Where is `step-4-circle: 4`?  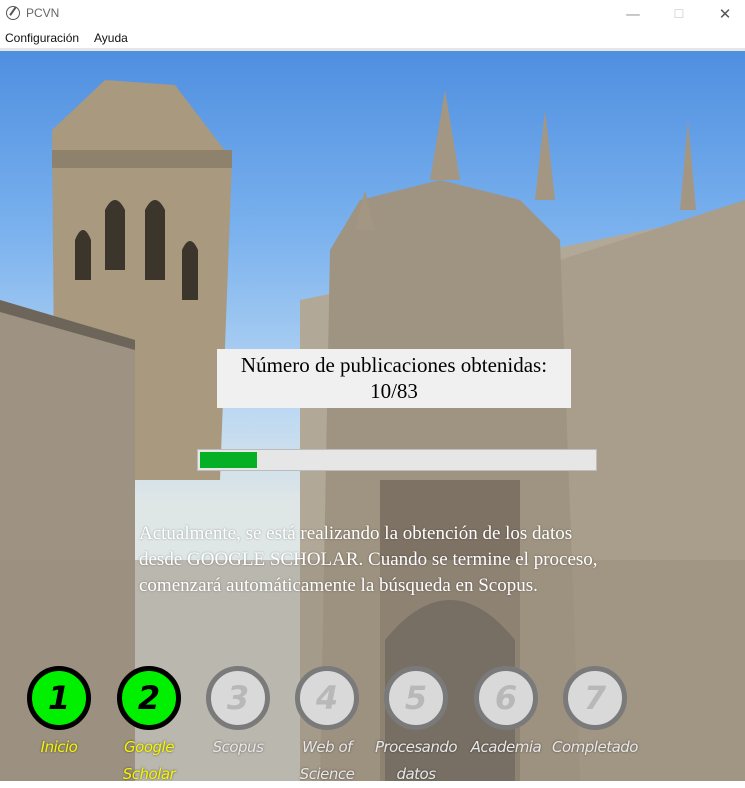 step-4-circle: 4 is located at coordinates (327, 698).